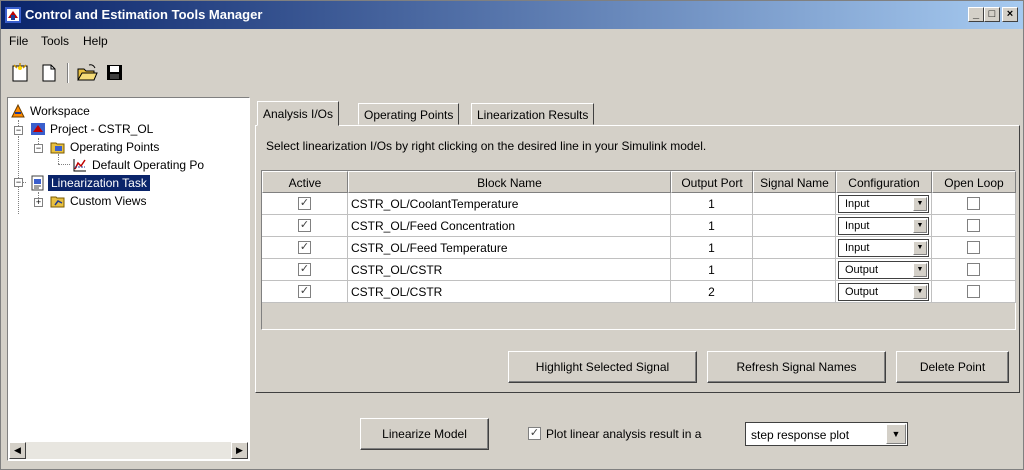 The width and height of the screenshot is (1024, 470). I want to click on save-button, so click(115, 73).